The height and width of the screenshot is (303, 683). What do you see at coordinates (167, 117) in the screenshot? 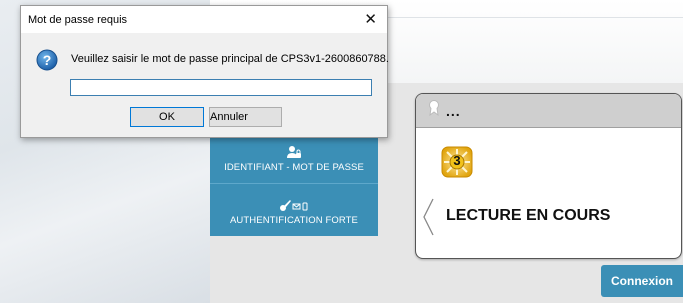
I see `ok-button: OK` at bounding box center [167, 117].